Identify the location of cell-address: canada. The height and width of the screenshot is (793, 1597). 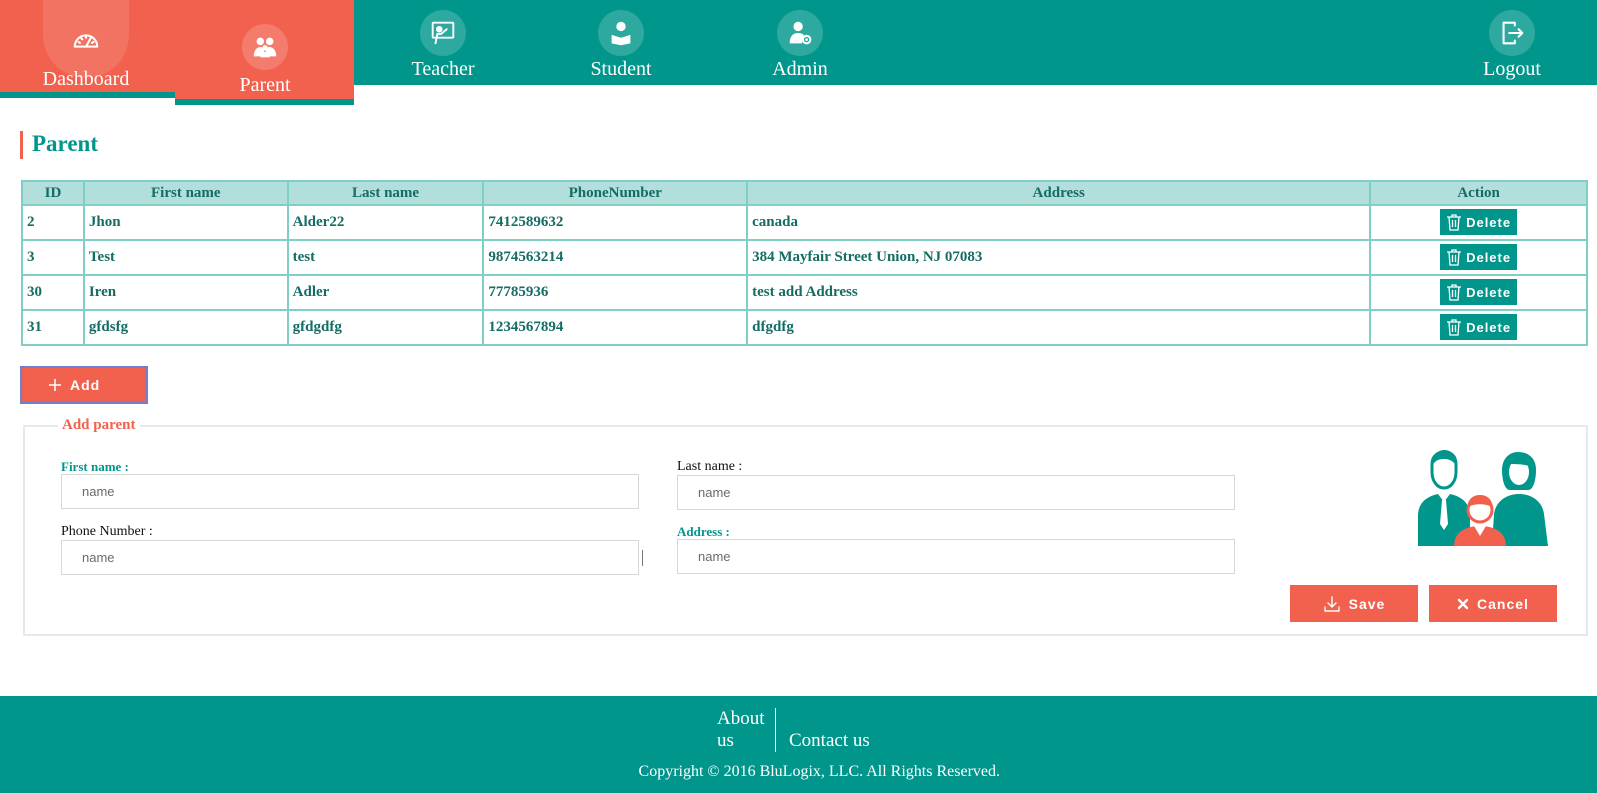
(1059, 222).